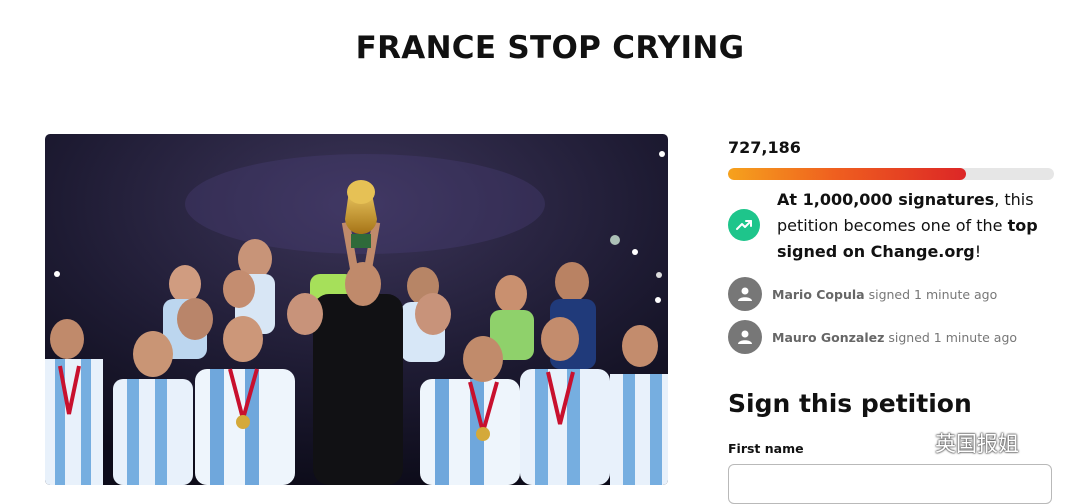  Describe the element at coordinates (847, 174) in the screenshot. I see `signature-progress-fill` at that location.